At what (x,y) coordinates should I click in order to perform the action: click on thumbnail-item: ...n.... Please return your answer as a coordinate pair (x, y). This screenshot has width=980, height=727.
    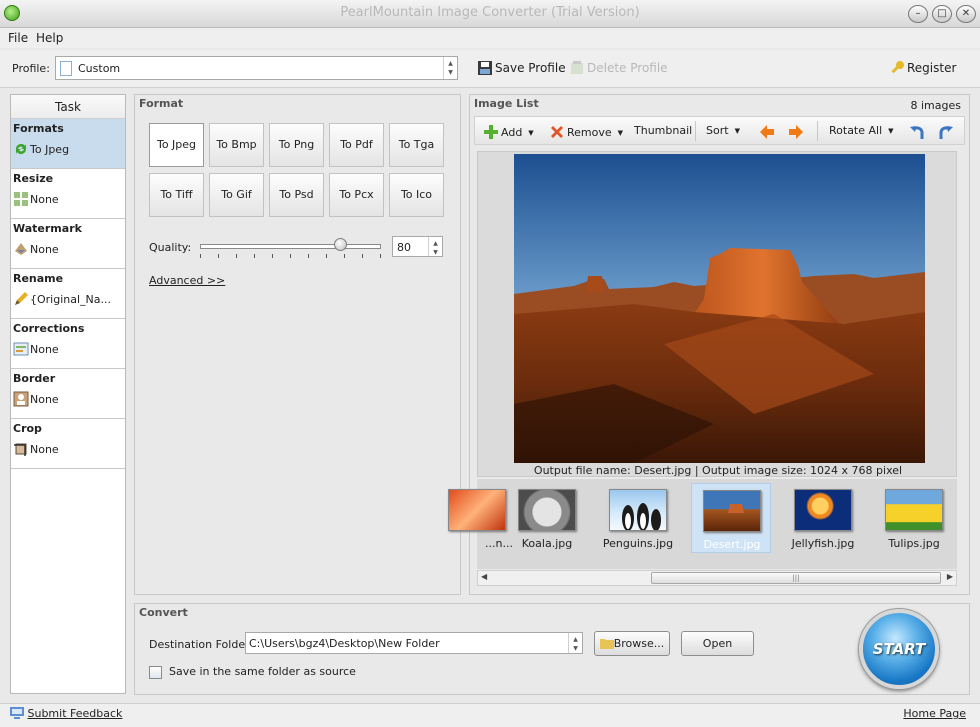
    Looking at the image, I should click on (477, 518).